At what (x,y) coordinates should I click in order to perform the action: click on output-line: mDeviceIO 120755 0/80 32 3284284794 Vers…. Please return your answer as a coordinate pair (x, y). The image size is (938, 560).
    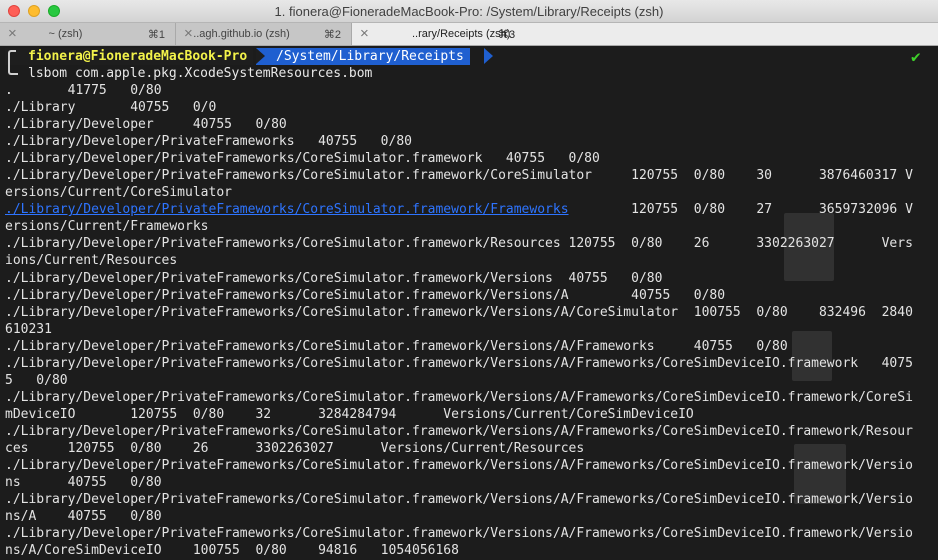
    Looking at the image, I should click on (349, 414).